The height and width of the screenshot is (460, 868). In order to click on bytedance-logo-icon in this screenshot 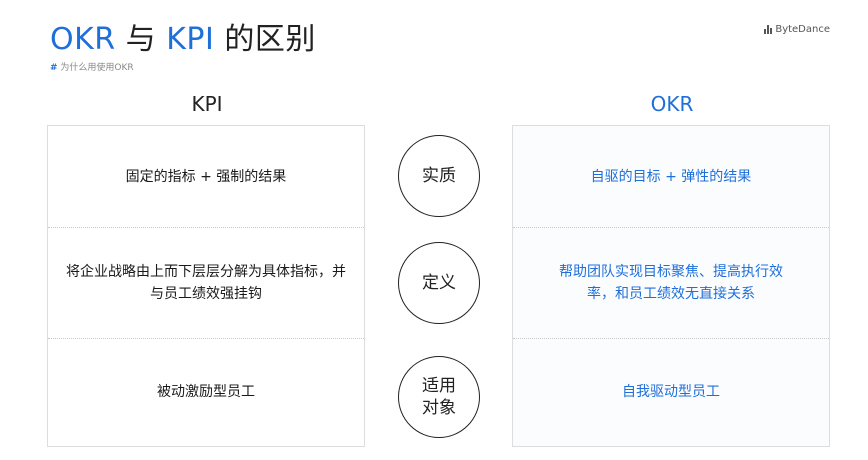, I will do `click(768, 29)`.